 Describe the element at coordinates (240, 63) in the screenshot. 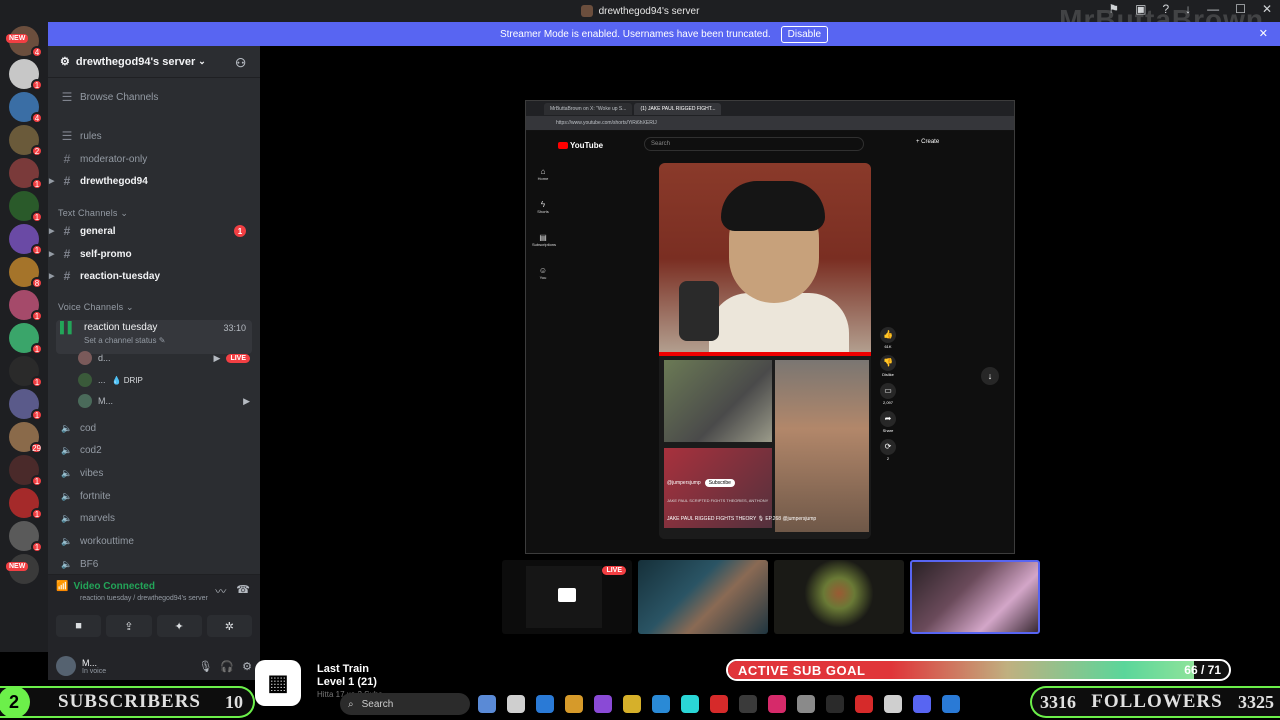

I see `invite-icon: ⚇` at that location.